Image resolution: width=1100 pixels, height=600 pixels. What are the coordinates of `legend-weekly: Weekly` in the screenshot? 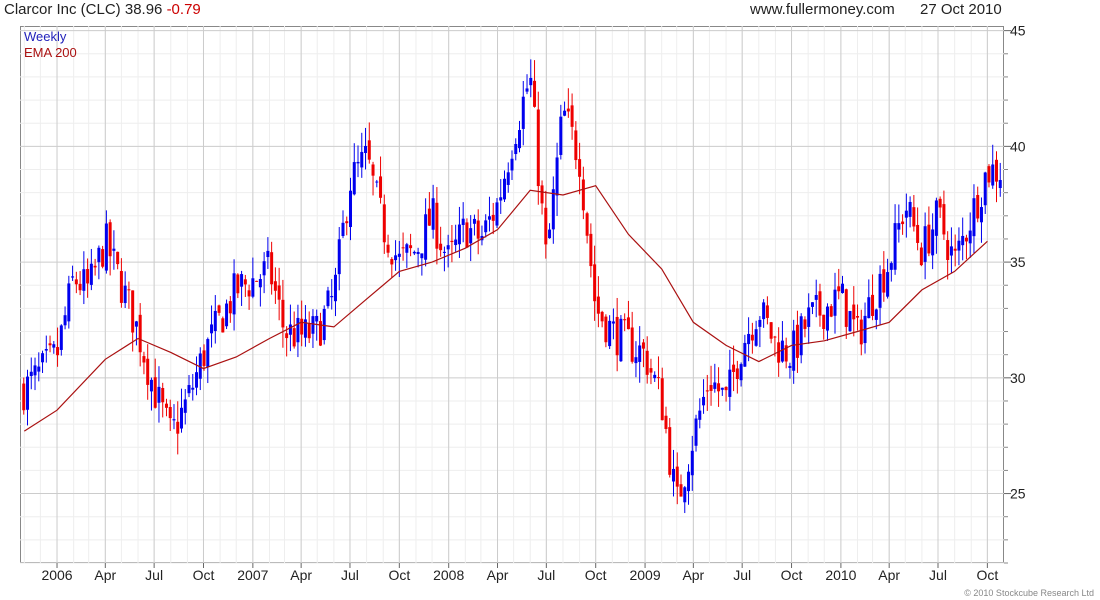 It's located at (45, 36).